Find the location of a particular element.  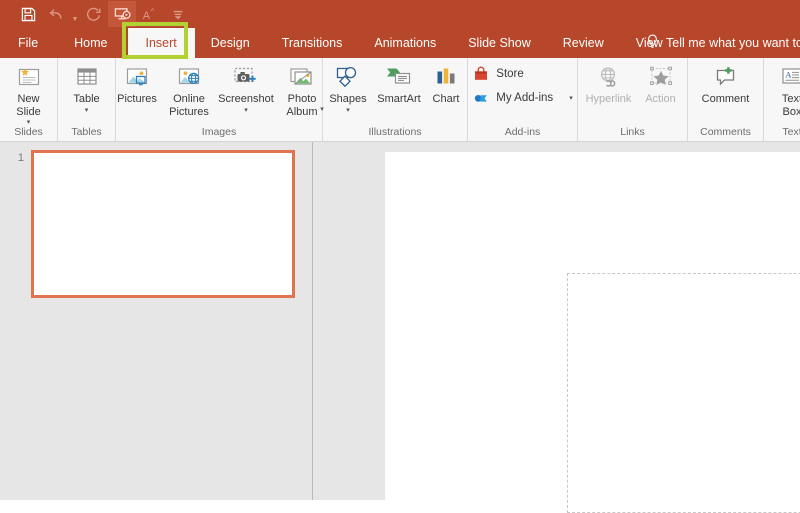

group-label-comments: Comments is located at coordinates (725, 132).